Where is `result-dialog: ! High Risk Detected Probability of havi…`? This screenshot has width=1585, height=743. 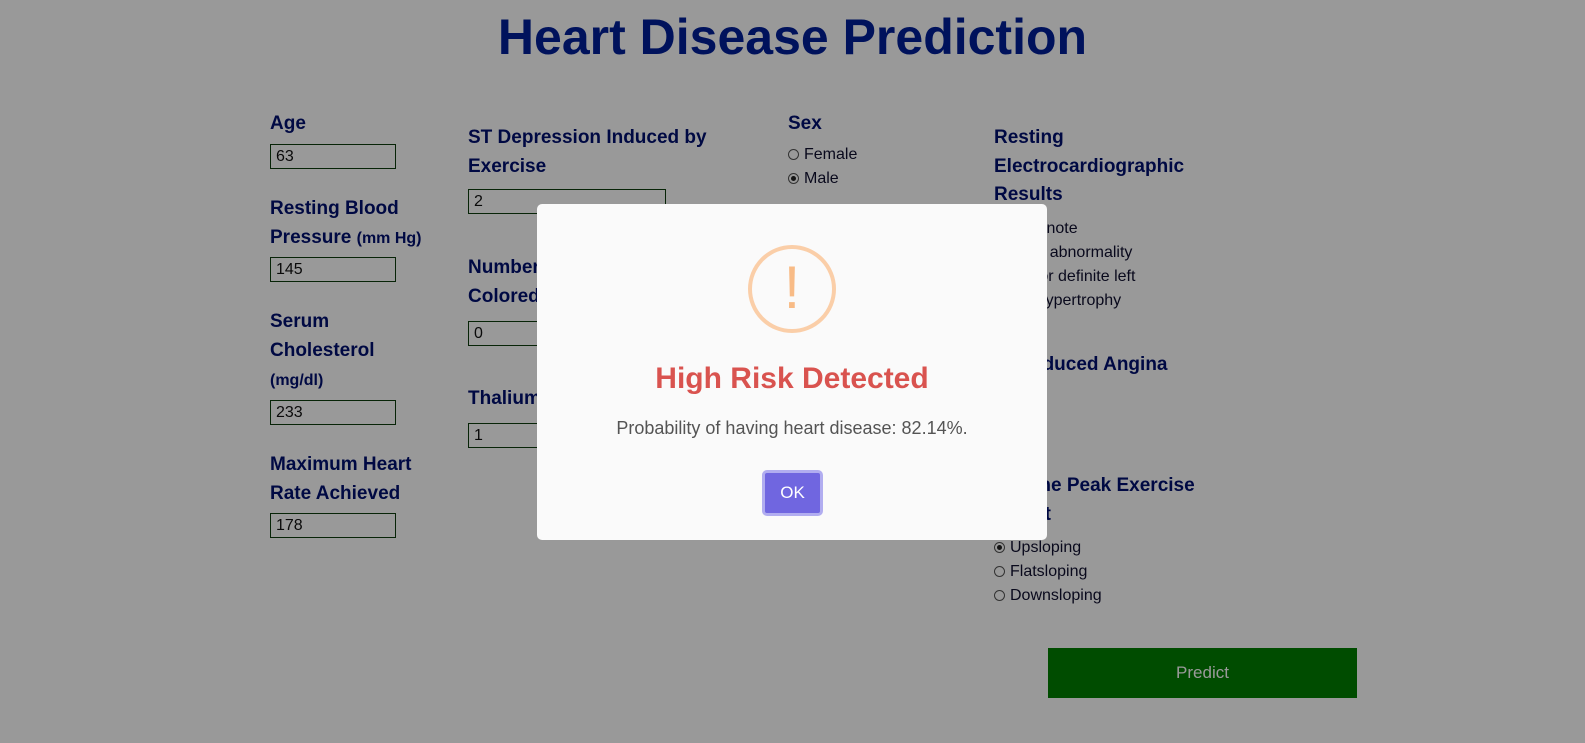
result-dialog: ! High Risk Detected Probability of havi… is located at coordinates (792, 372).